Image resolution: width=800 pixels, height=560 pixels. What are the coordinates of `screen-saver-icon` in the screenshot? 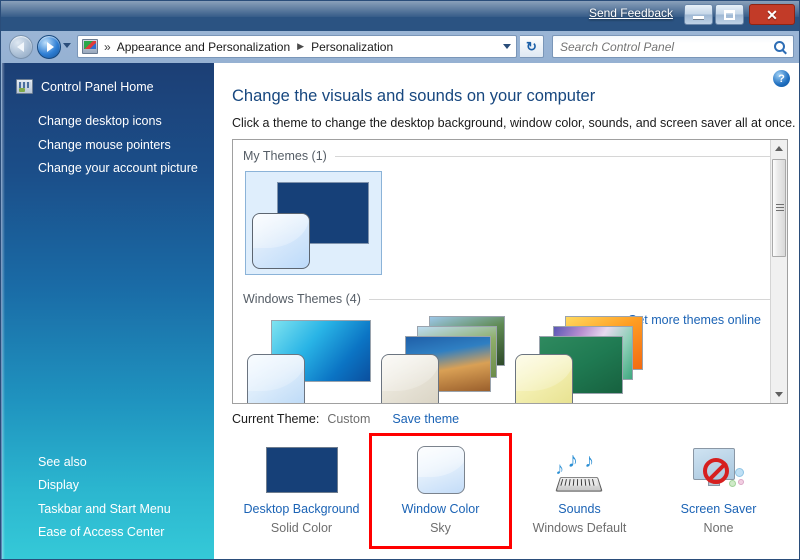 It's located at (719, 470).